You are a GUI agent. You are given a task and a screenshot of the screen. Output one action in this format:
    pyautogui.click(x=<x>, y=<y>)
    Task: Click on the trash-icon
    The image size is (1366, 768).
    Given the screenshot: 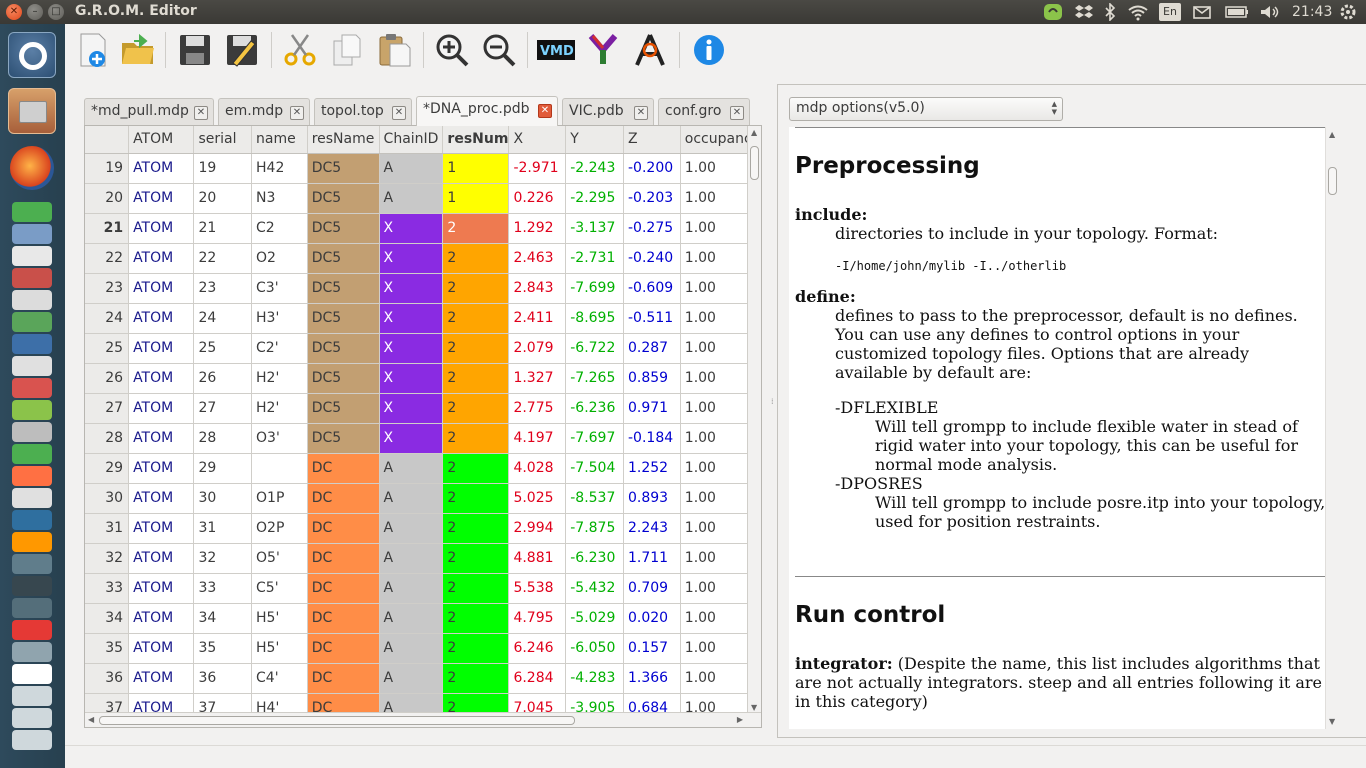 What is the action you would take?
    pyautogui.click(x=32, y=740)
    